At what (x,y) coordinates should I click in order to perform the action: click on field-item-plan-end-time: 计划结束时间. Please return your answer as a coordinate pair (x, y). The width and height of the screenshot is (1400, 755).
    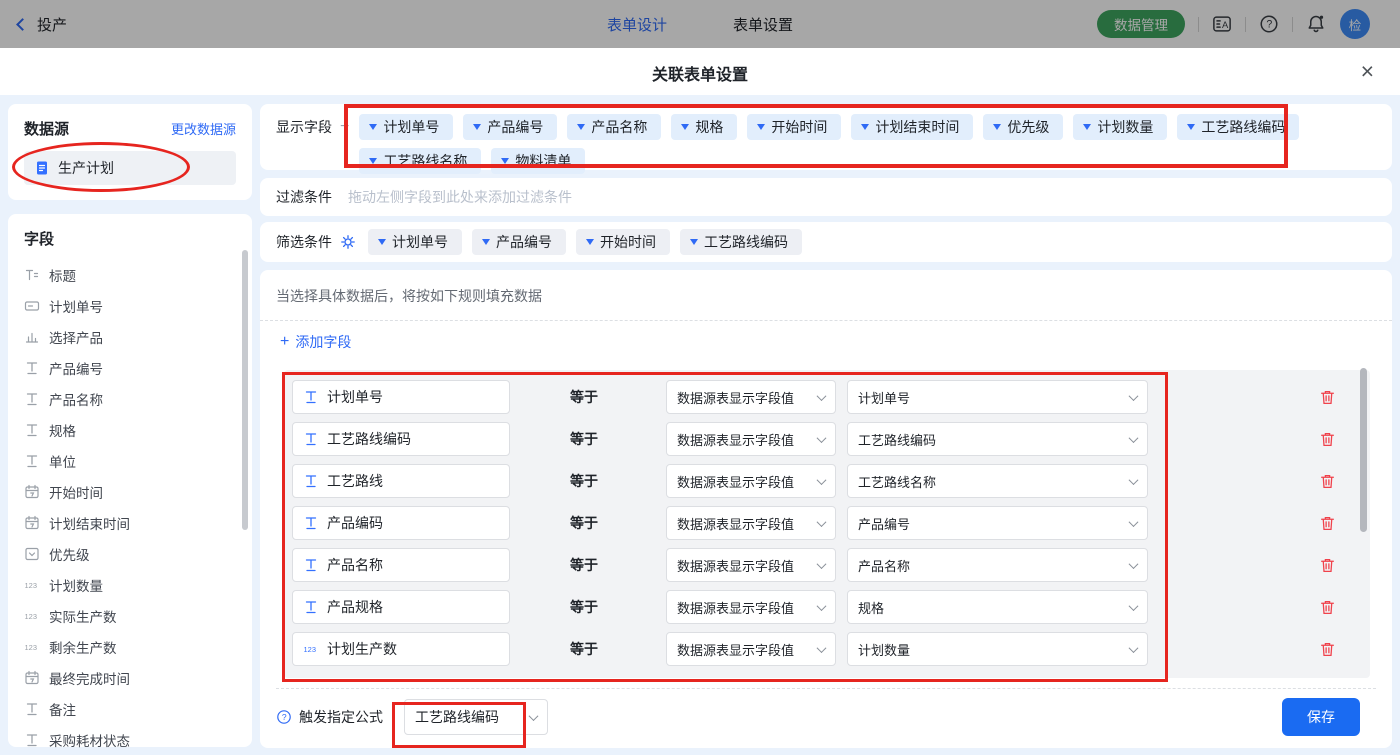
    Looking at the image, I should click on (130, 522).